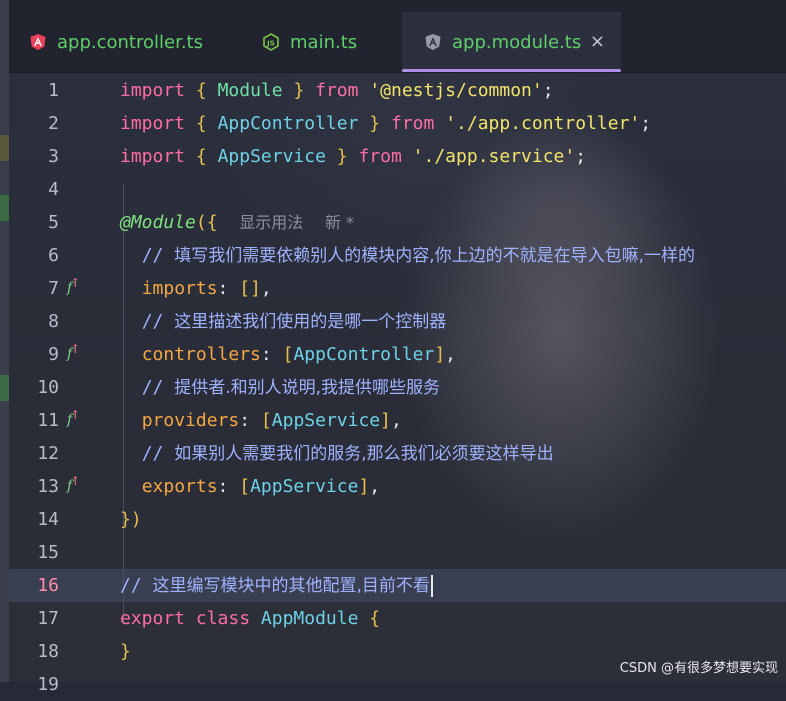 This screenshot has height=701, width=786. I want to click on string: '@nestjs/common', so click(456, 90).